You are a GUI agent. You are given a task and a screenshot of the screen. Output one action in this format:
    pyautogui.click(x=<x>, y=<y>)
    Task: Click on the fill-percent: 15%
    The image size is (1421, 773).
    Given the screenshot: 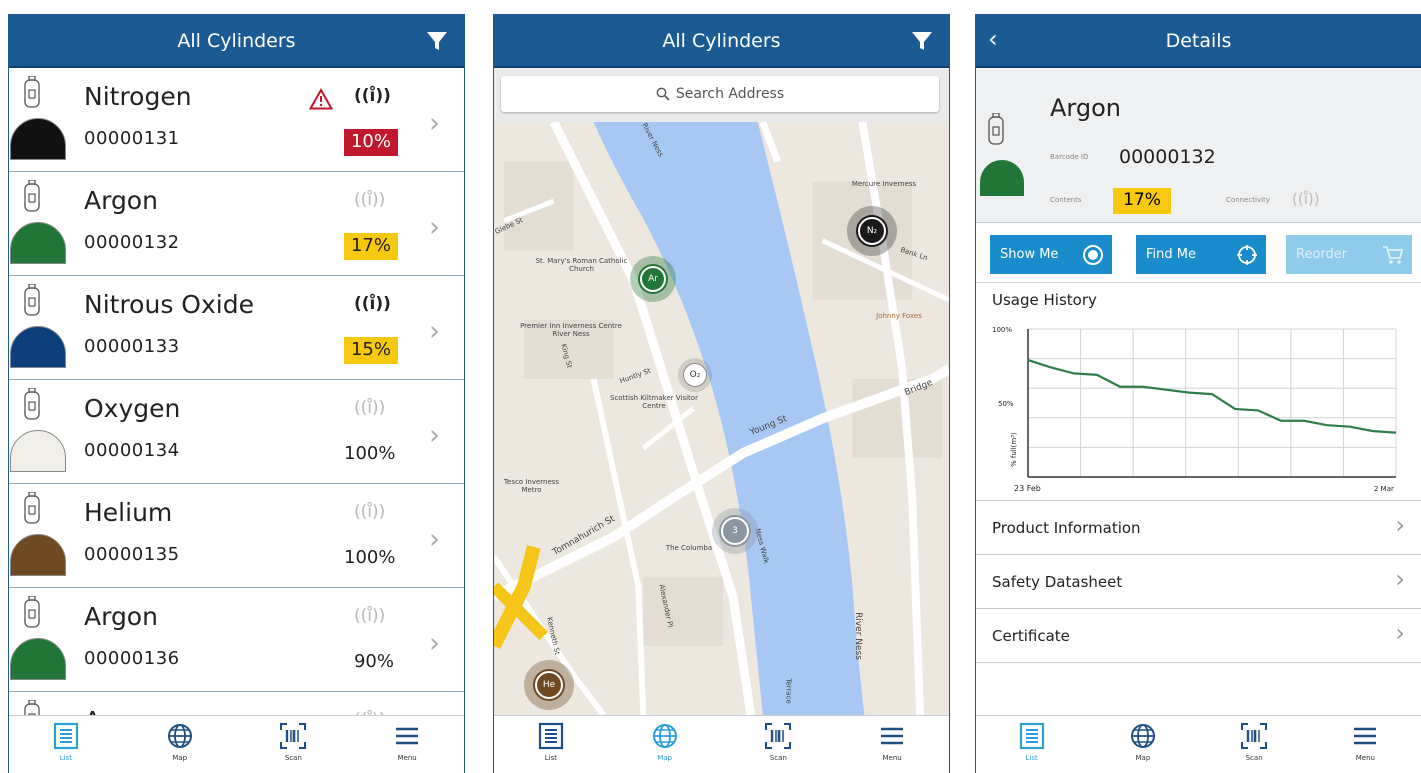 What is the action you would take?
    pyautogui.click(x=371, y=350)
    